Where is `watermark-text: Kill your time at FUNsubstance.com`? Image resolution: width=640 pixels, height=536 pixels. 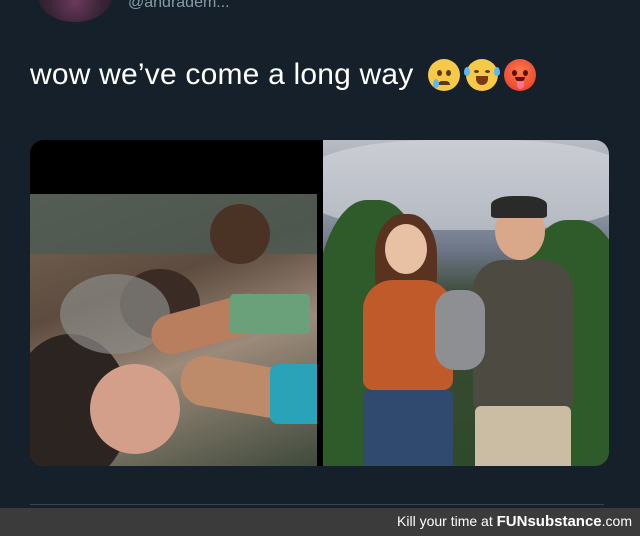
watermark-text: Kill your time at FUNsubstance.com is located at coordinates (514, 521).